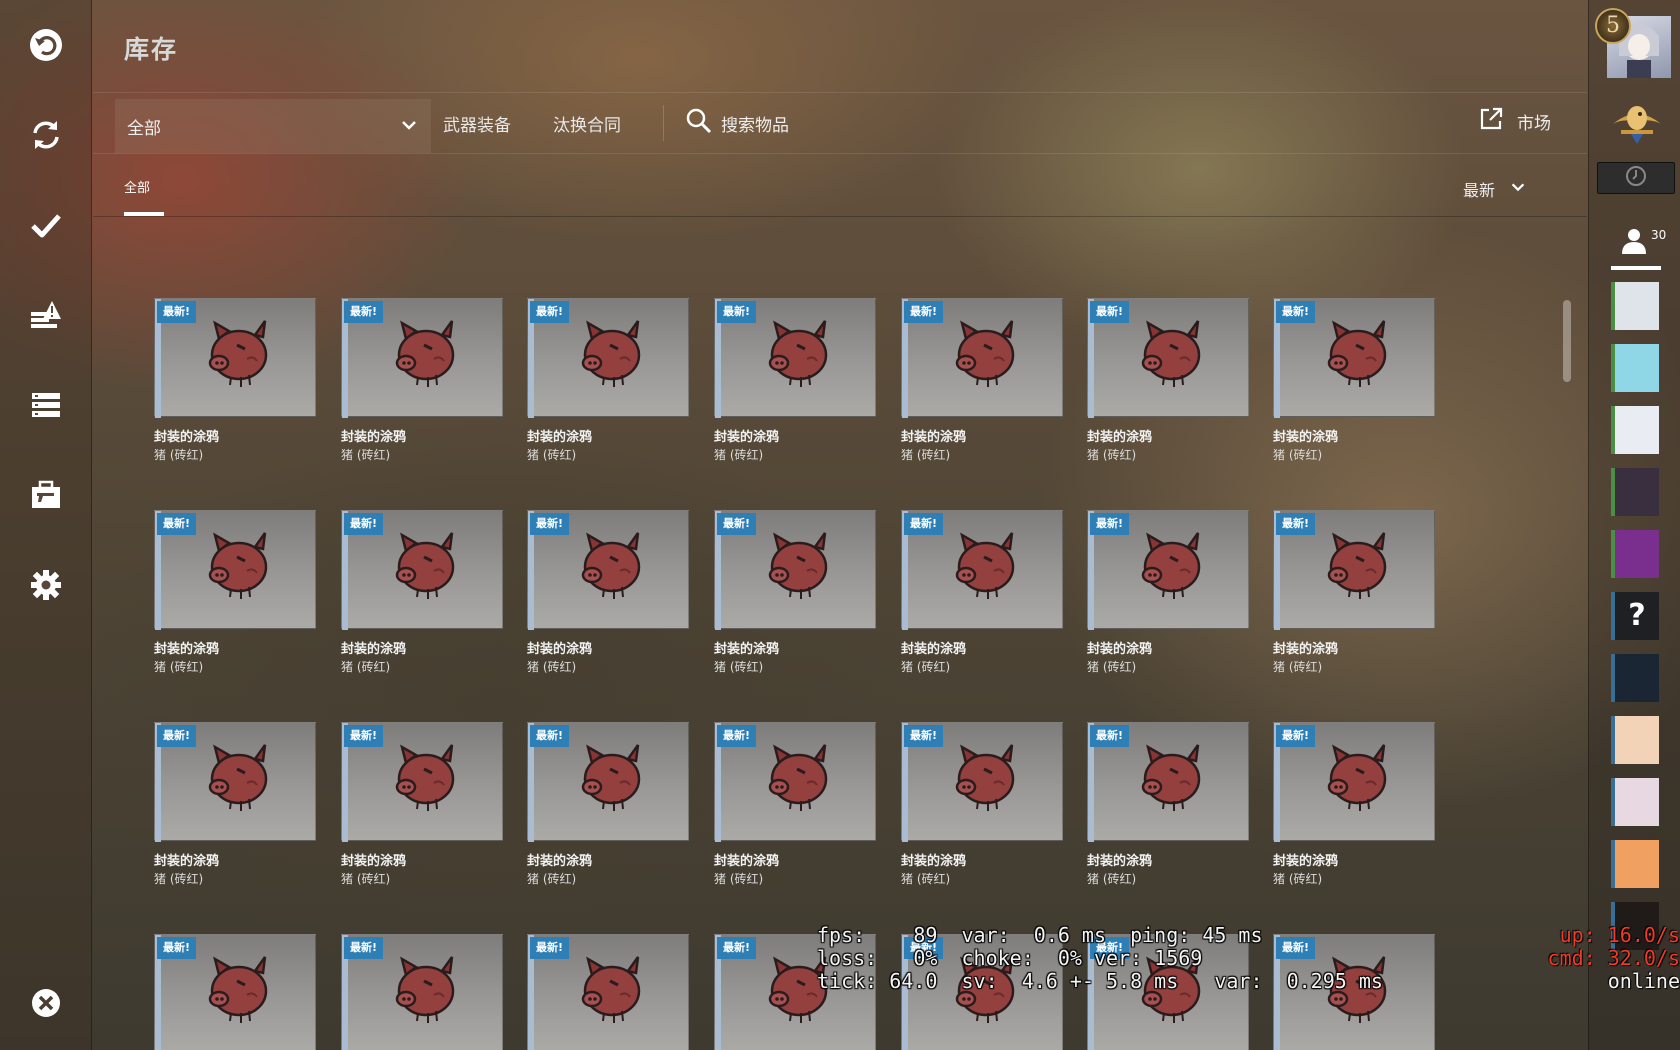  I want to click on blonde-avatar, so click(1635, 740).